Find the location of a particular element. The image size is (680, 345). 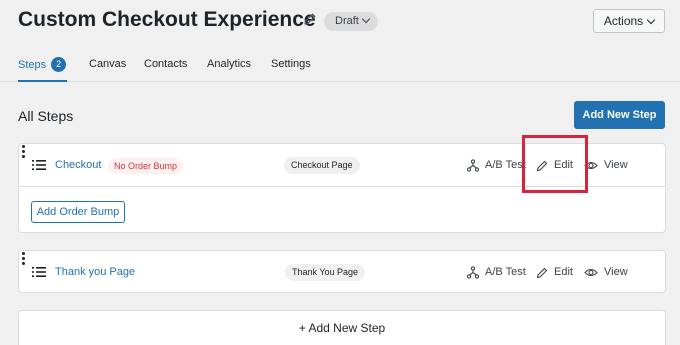

actions-button: Actions is located at coordinates (629, 21).